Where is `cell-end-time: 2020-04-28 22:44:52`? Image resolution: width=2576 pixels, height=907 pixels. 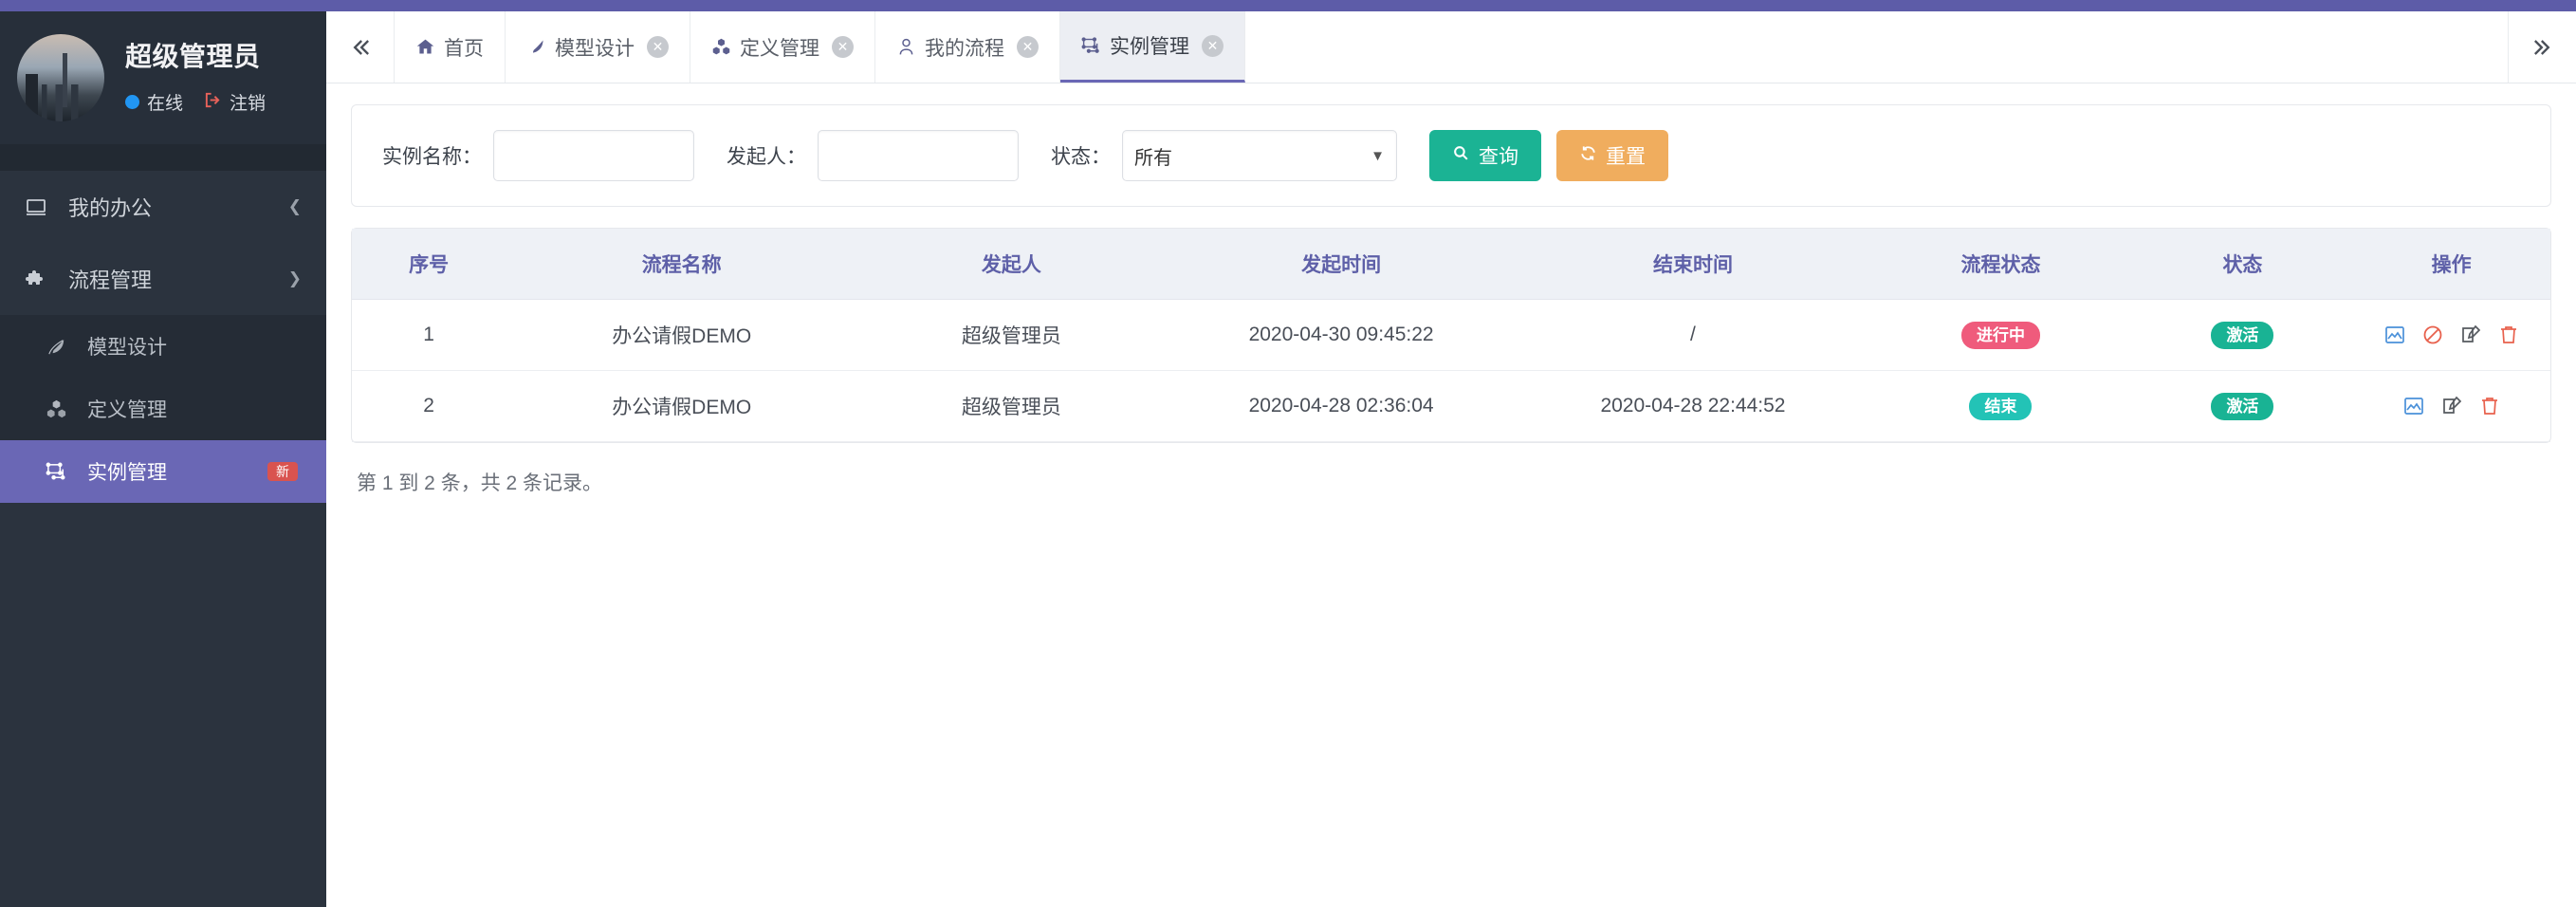
cell-end-time: 2020-04-28 22:44:52 is located at coordinates (1693, 406).